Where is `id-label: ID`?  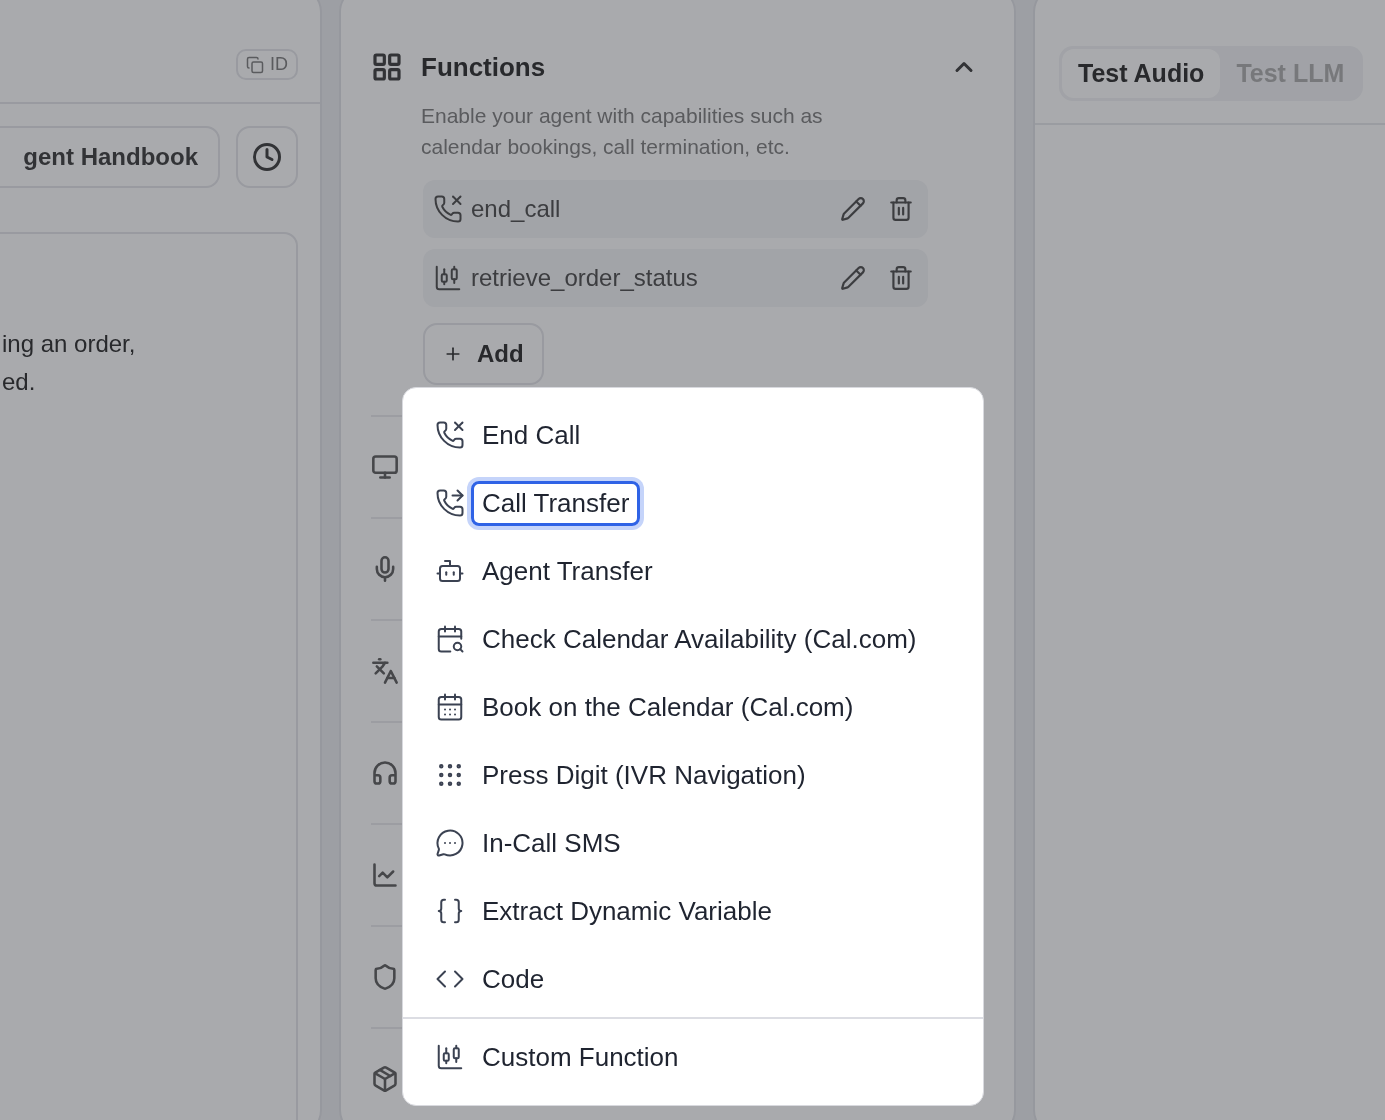 id-label: ID is located at coordinates (279, 64).